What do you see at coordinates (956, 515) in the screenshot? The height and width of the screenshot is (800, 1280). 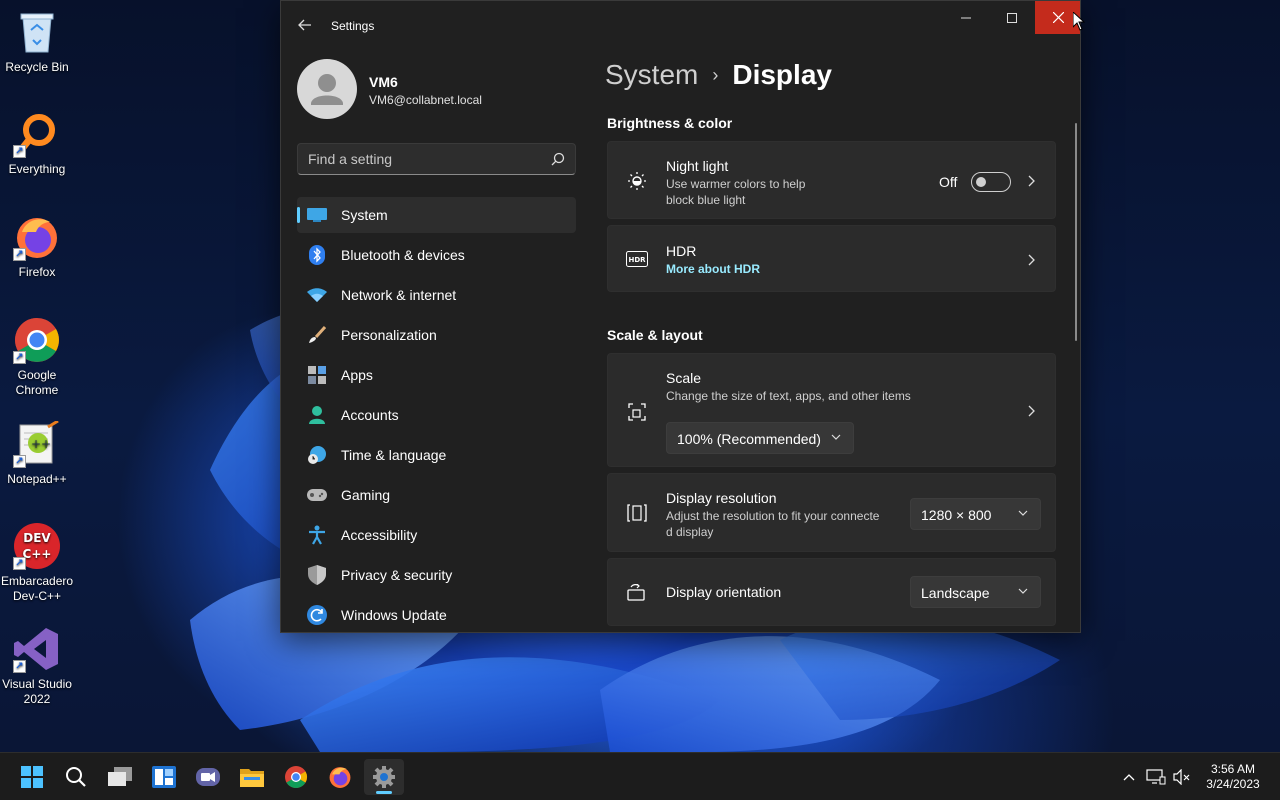 I see `display-resolution-value: 1280 × 800` at bounding box center [956, 515].